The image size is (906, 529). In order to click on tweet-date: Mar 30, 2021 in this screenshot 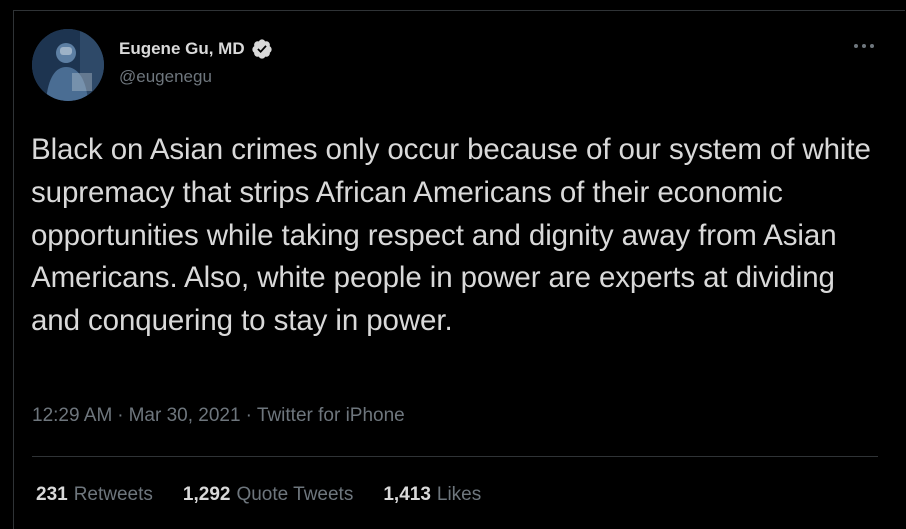, I will do `click(185, 416)`.